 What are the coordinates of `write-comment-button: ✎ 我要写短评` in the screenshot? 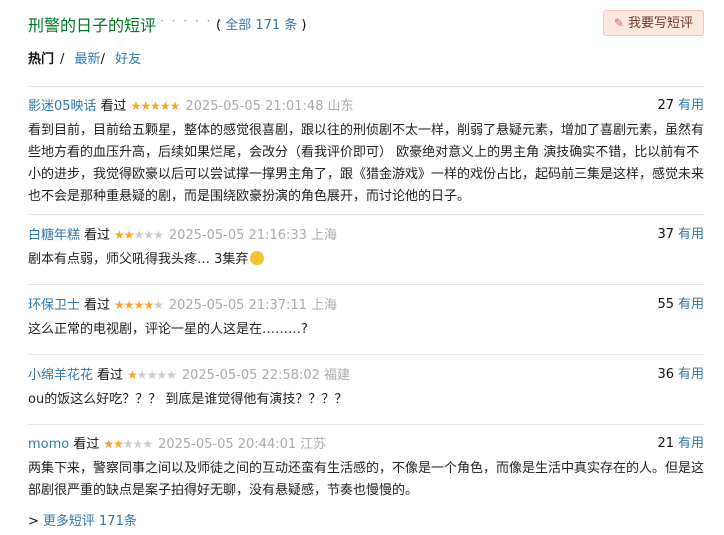 It's located at (653, 23).